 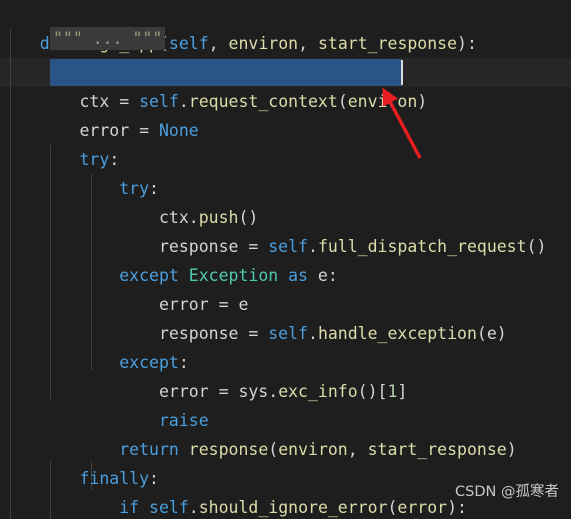 I want to click on code-line-10: error = e, so click(x=285, y=287).